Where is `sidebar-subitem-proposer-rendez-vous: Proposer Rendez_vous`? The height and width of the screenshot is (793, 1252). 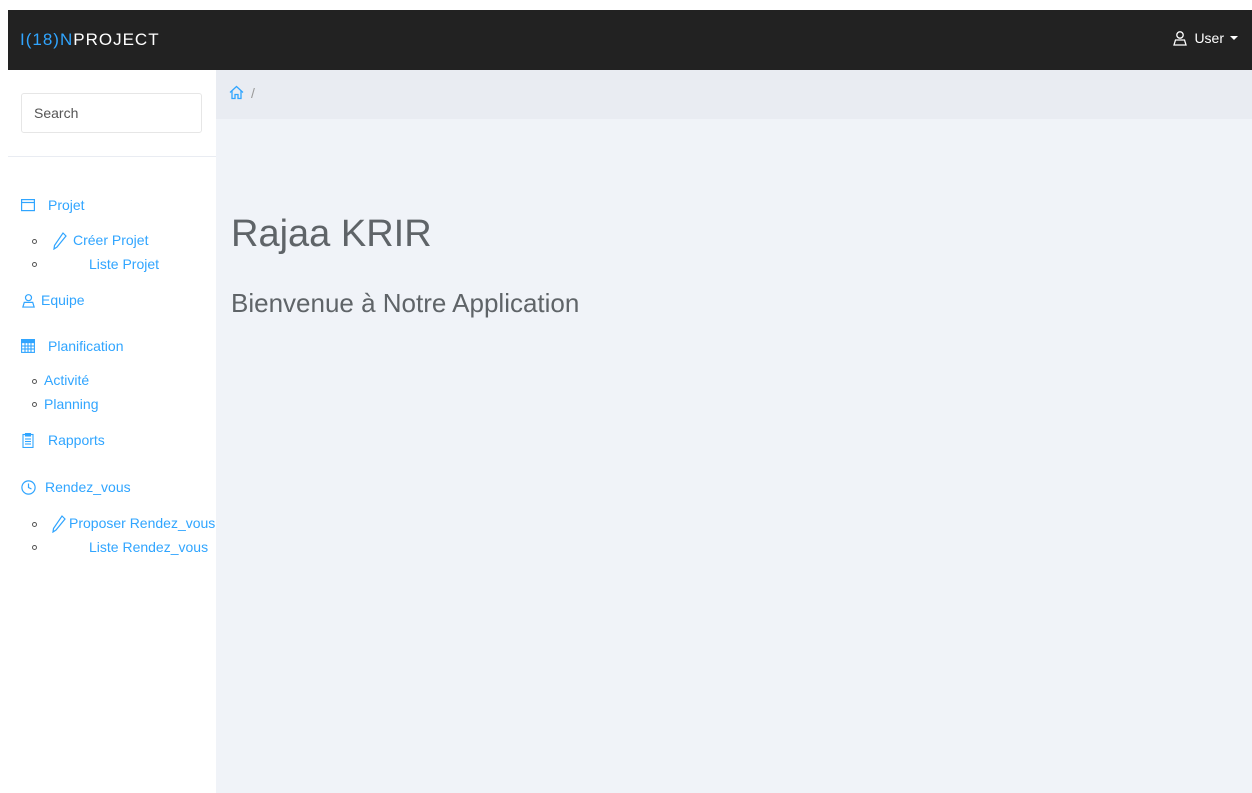 sidebar-subitem-proposer-rendez-vous: Proposer Rendez_vous is located at coordinates (142, 523).